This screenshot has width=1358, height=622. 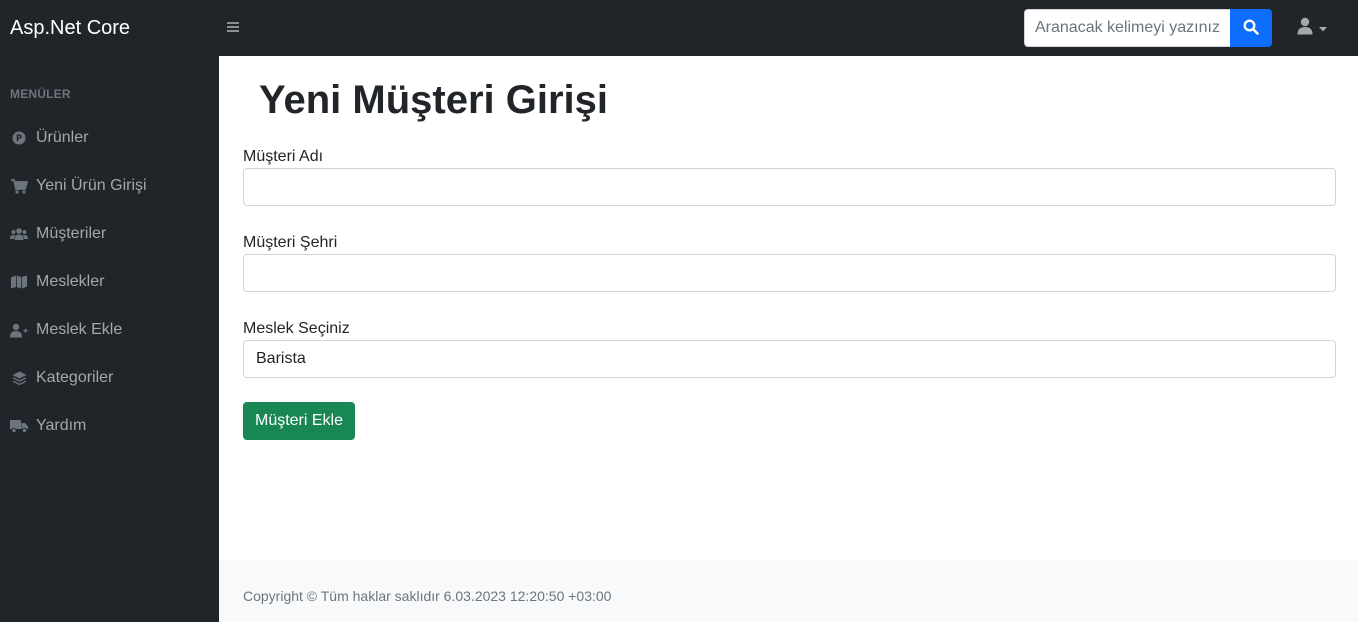 What do you see at coordinates (290, 242) in the screenshot?
I see `customer-city-label: Müşteri Şehri` at bounding box center [290, 242].